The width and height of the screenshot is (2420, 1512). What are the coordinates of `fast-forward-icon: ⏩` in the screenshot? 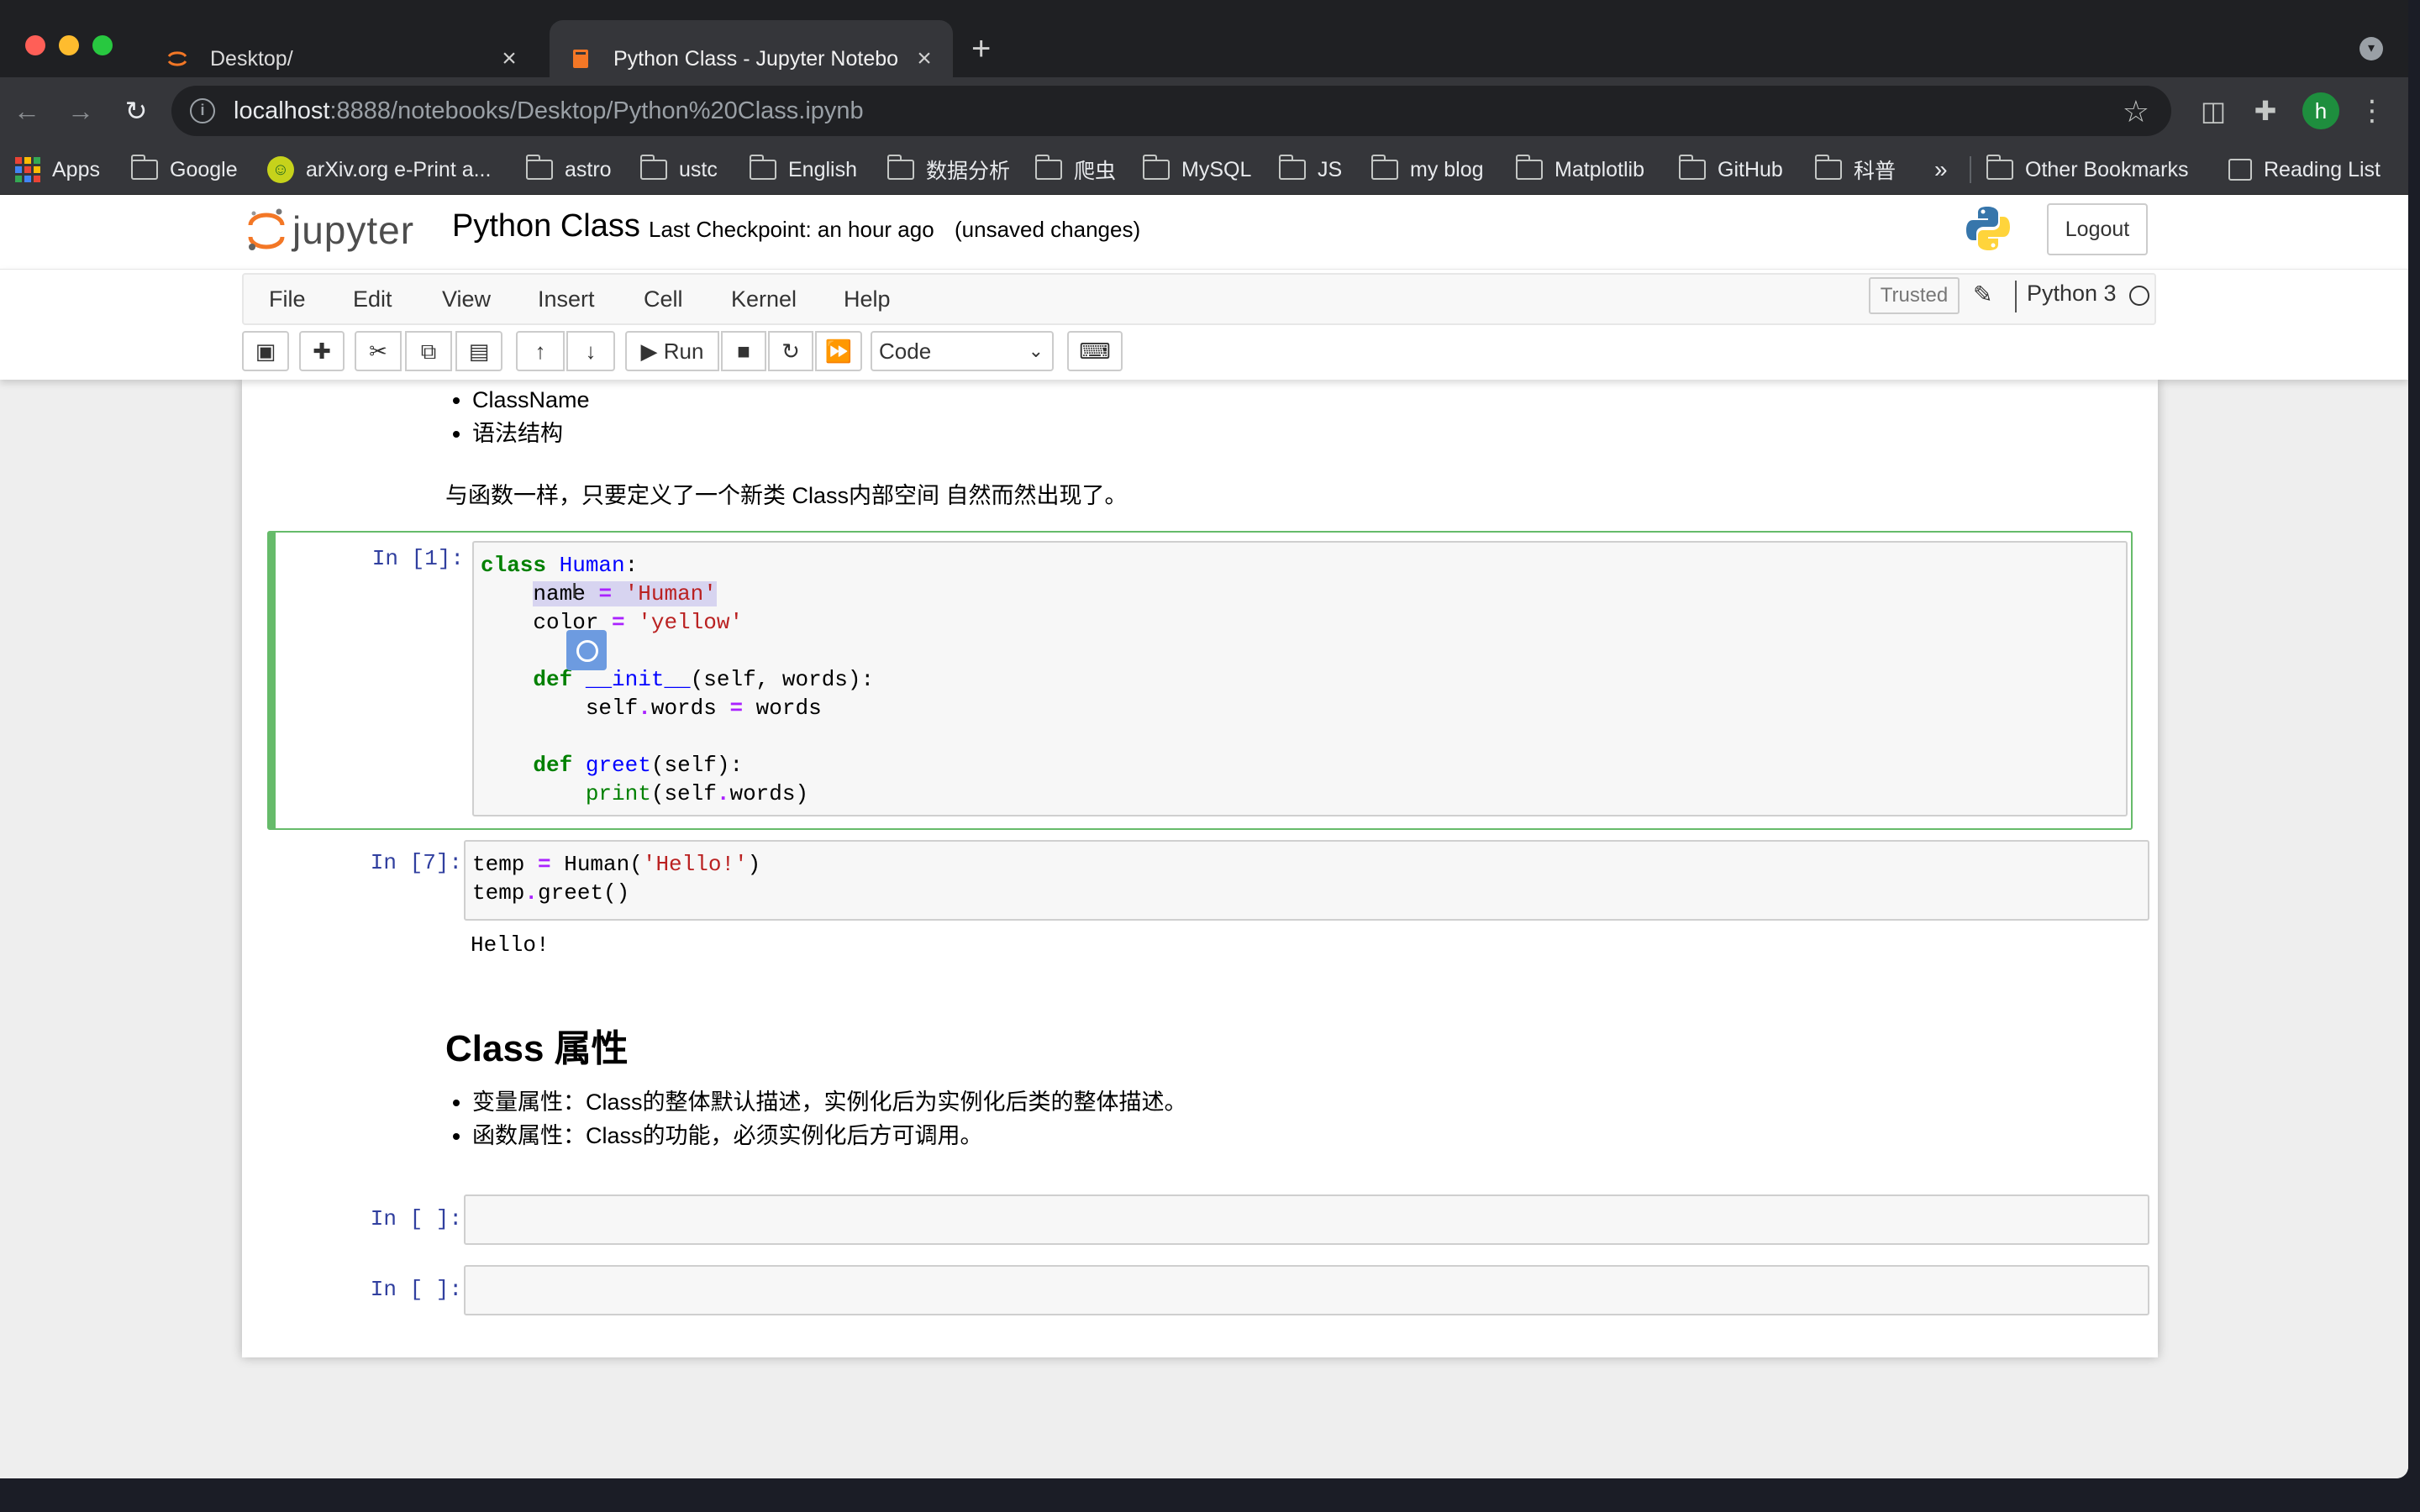 It's located at (839, 351).